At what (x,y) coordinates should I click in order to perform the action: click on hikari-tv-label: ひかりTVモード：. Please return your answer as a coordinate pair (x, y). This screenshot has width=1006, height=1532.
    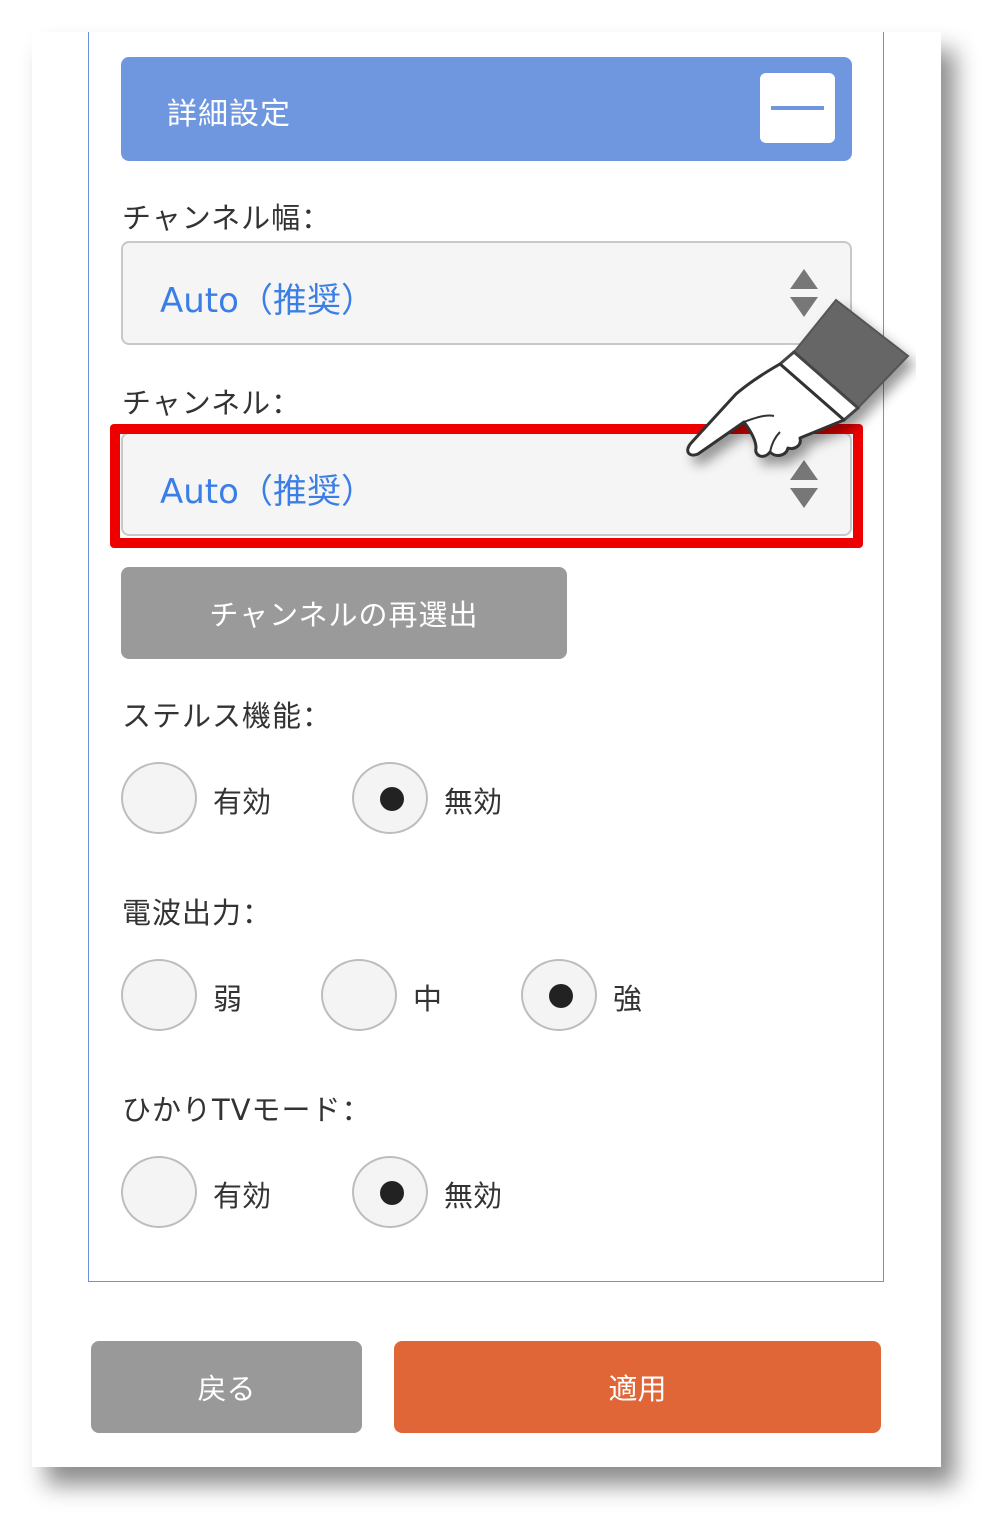
    Looking at the image, I should click on (247, 1110).